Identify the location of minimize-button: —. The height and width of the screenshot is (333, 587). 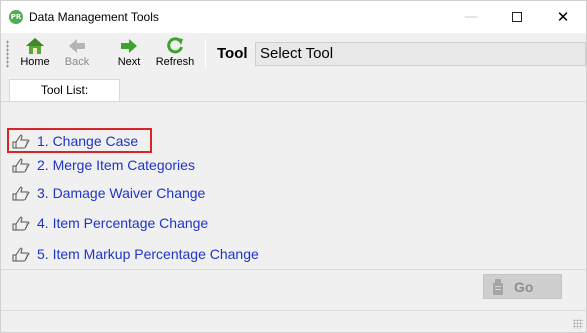
(471, 17).